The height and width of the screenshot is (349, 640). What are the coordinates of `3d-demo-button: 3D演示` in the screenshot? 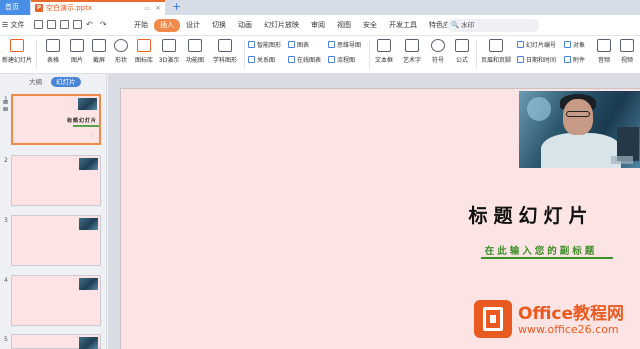 It's located at (169, 51).